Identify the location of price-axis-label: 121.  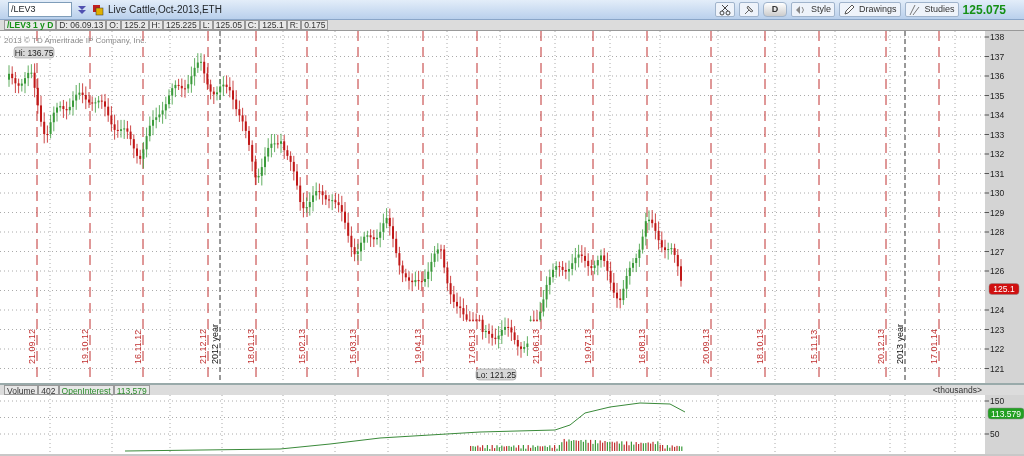
(997, 368).